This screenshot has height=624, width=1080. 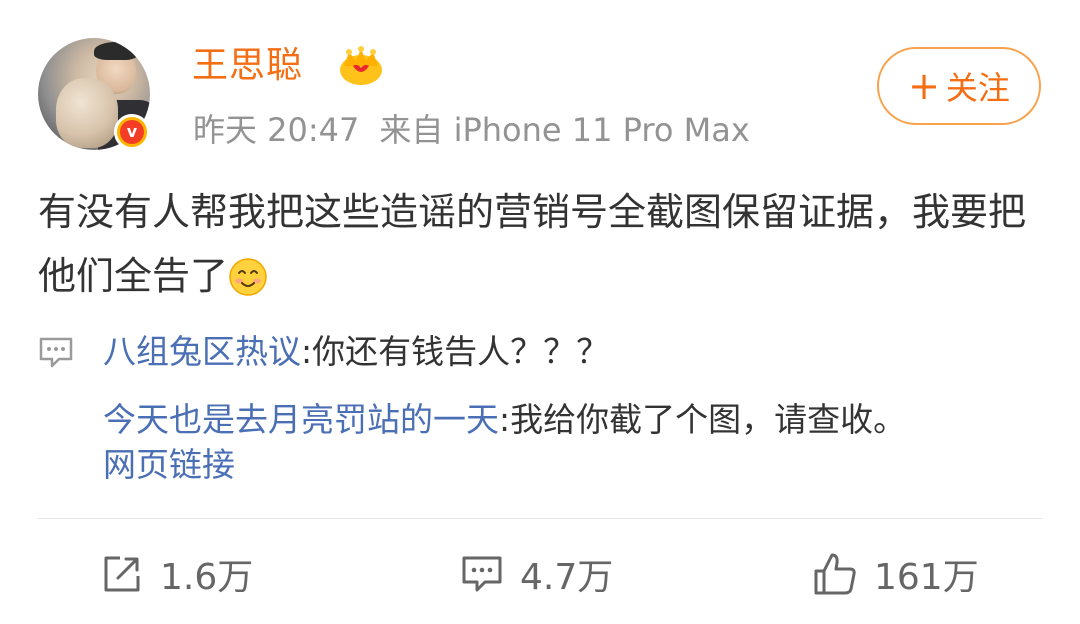 I want to click on smile-emoji-icon, so click(x=248, y=277).